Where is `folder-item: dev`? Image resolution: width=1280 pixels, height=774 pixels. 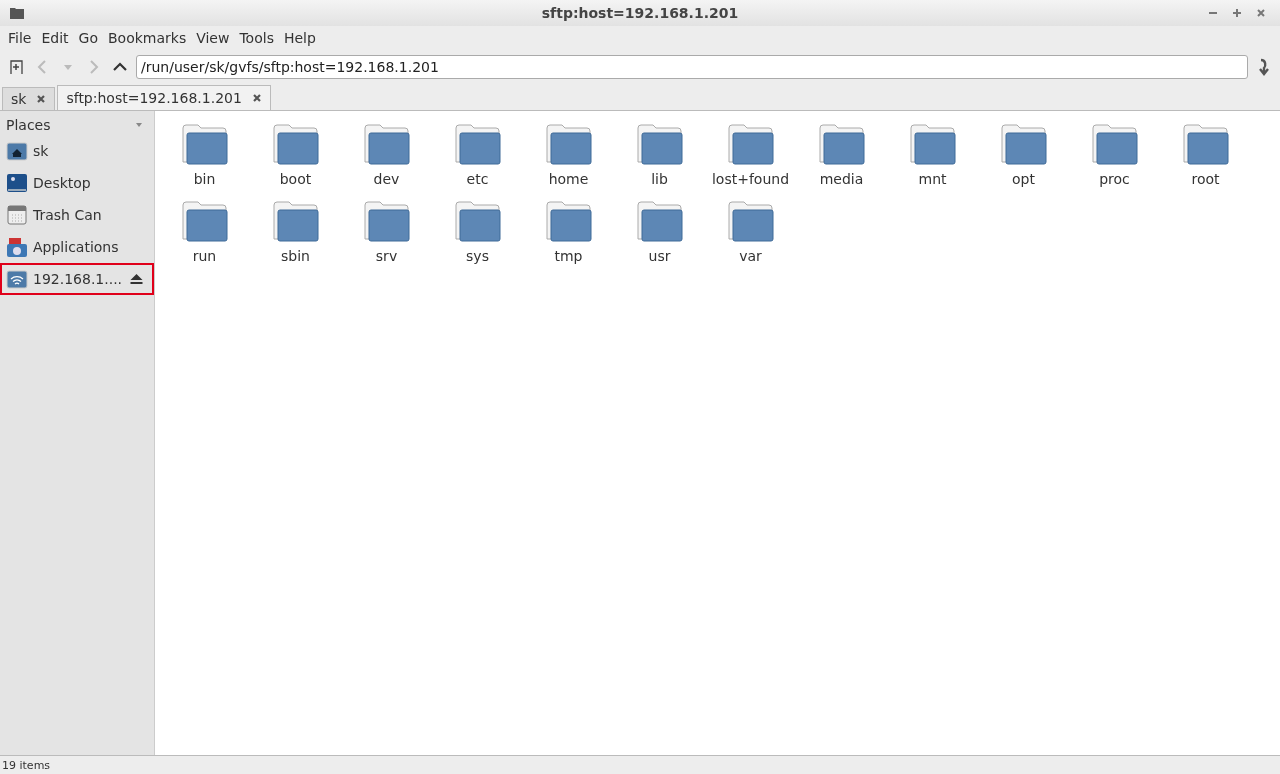
folder-item: dev is located at coordinates (386, 161).